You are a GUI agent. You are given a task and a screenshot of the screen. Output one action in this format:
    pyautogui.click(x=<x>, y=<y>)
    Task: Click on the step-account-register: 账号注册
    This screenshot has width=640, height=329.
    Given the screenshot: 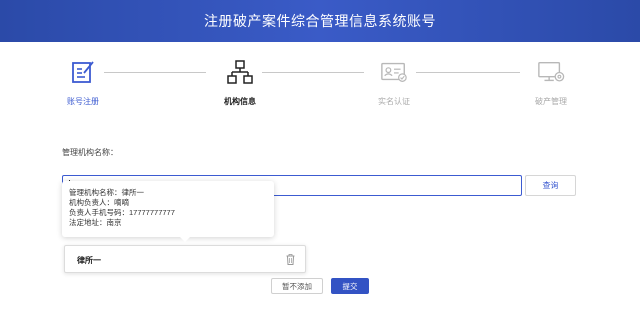 What is the action you would take?
    pyautogui.click(x=83, y=82)
    